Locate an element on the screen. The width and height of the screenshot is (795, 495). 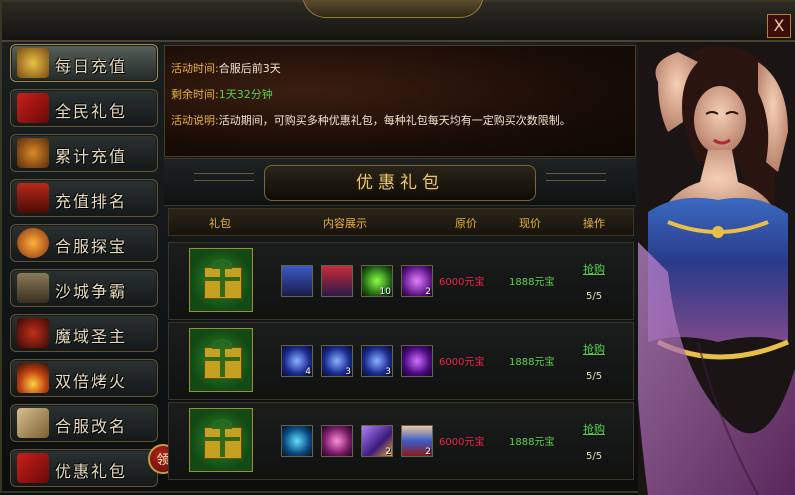
sidebar-item-rename: 合服改名 is located at coordinates (84, 423).